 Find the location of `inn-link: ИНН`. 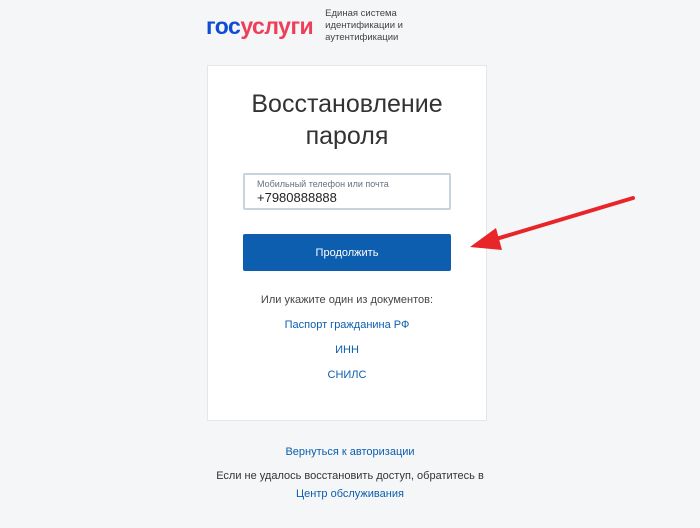

inn-link: ИНН is located at coordinates (347, 350).